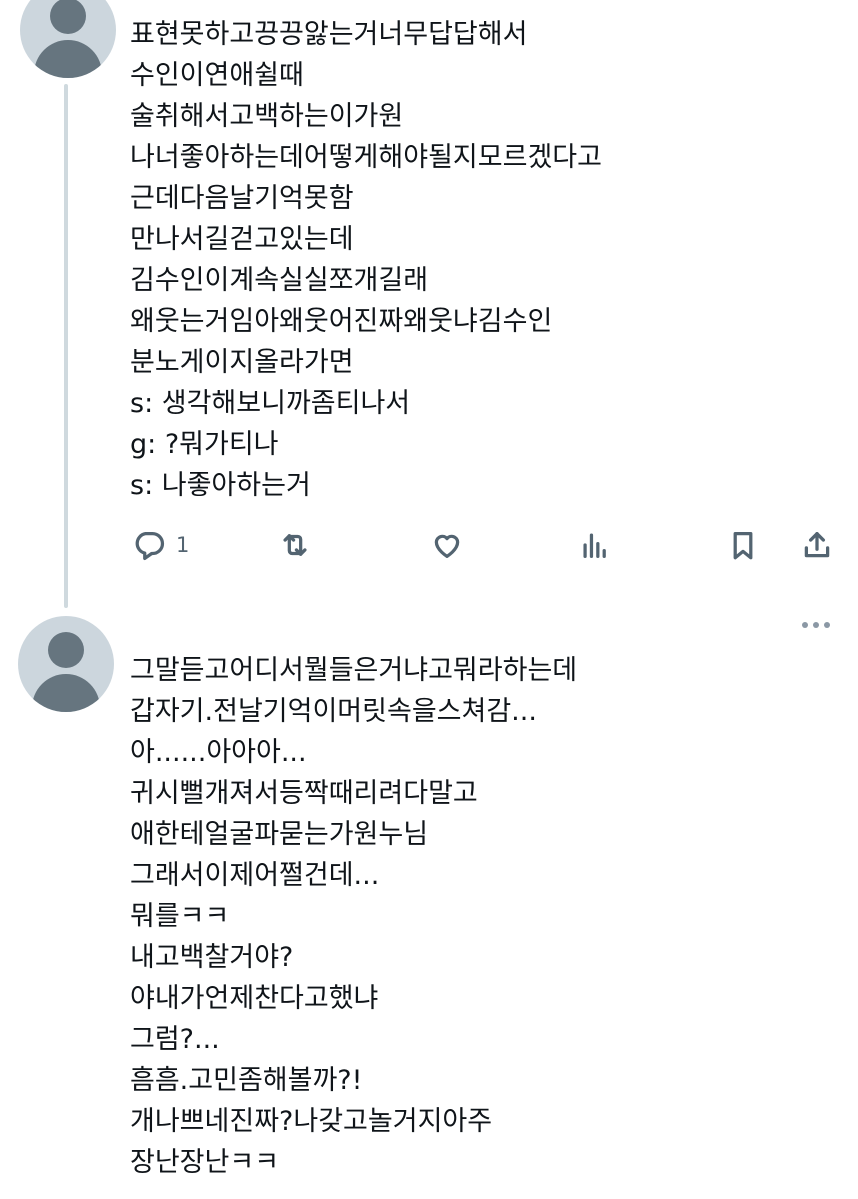 The height and width of the screenshot is (1199, 858). I want to click on views-icon, so click(594, 545).